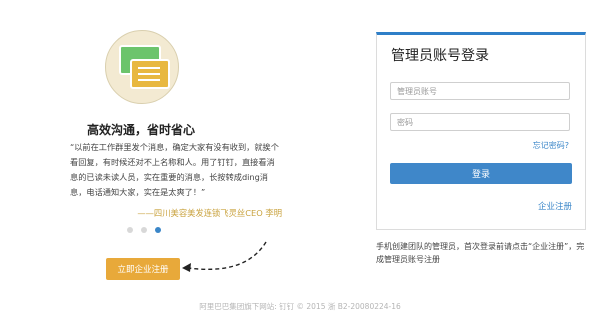  I want to click on carousel-dots, so click(144, 230).